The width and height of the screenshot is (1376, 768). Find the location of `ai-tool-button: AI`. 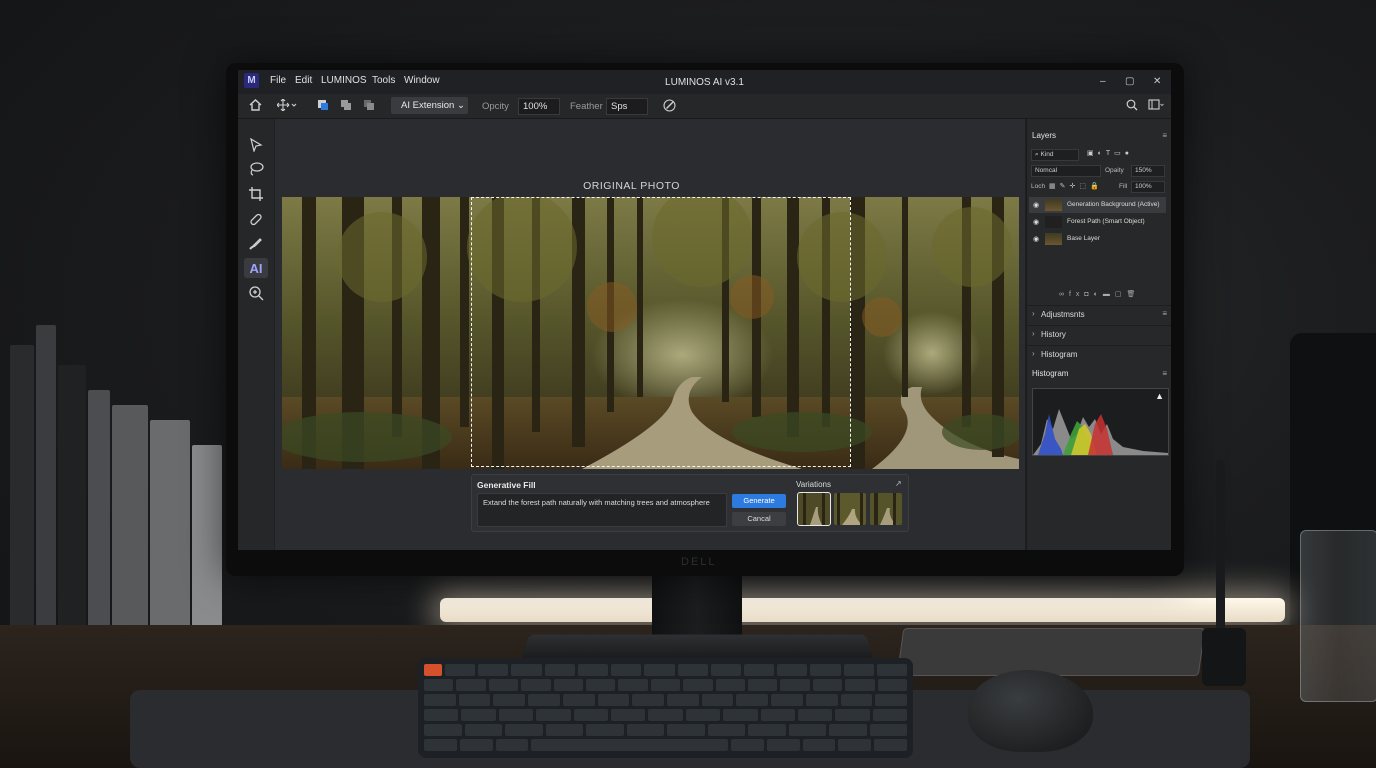

ai-tool-button: AI is located at coordinates (256, 268).